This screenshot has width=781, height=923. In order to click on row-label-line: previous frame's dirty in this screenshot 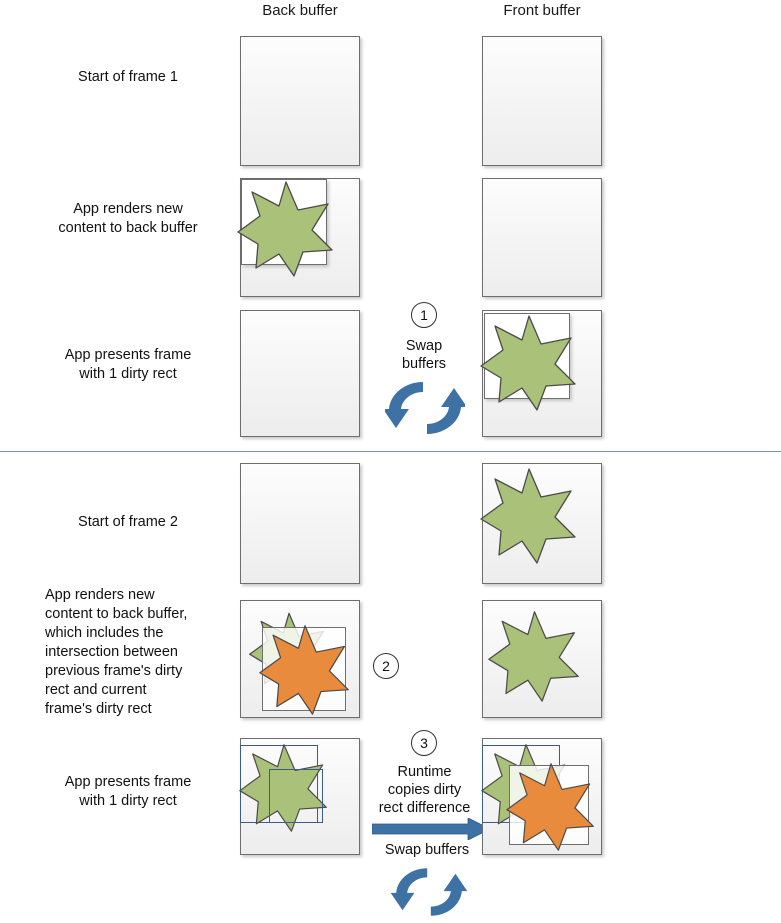, I will do `click(114, 671)`.